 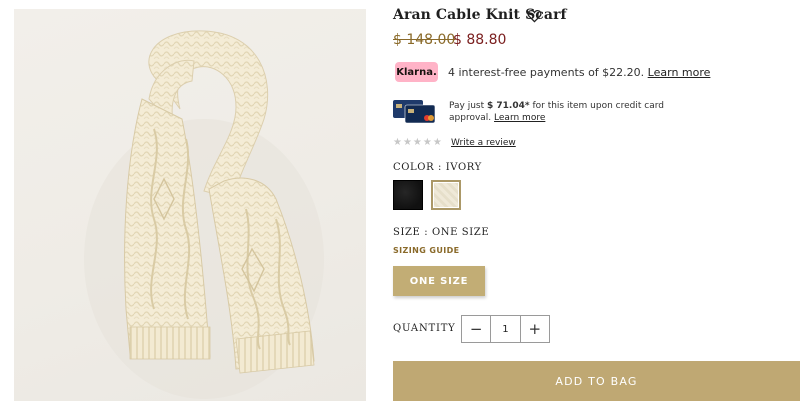 I want to click on quantity-decrease-button: −, so click(x=476, y=329).